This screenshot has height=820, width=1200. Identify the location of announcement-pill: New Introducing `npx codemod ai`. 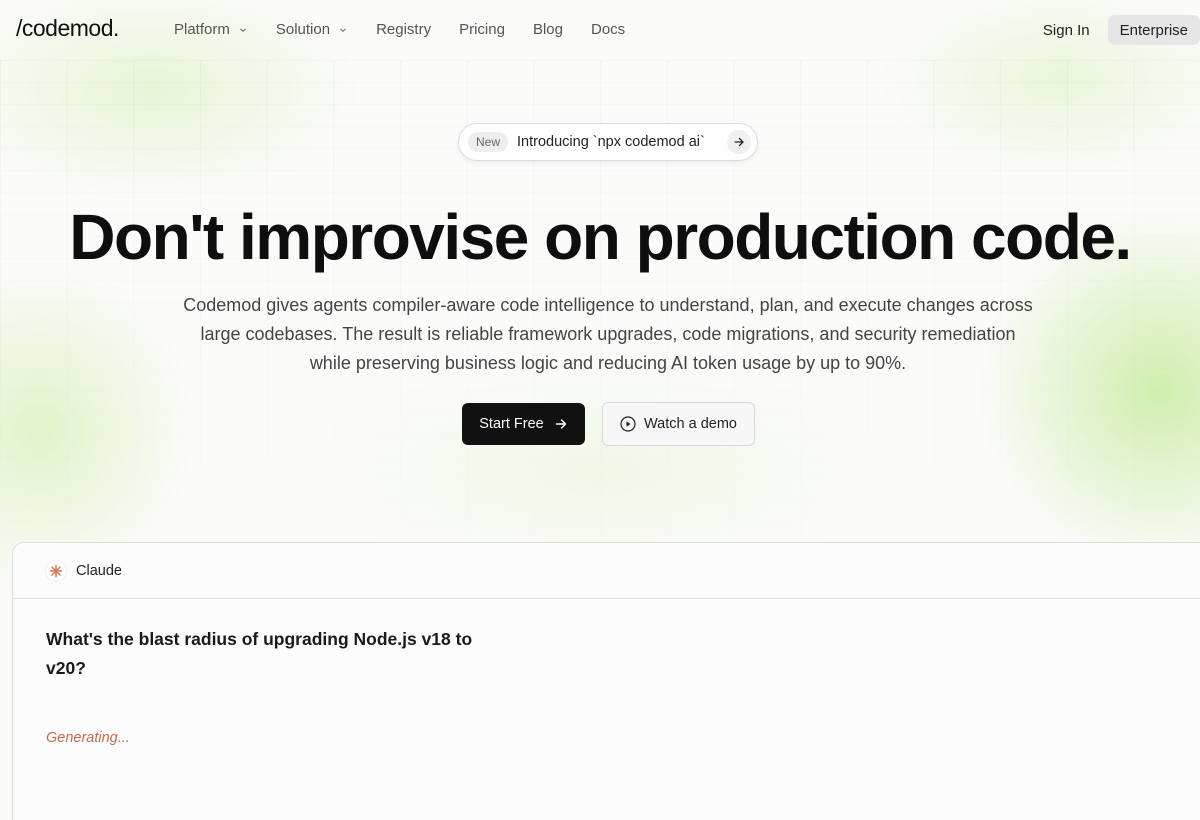
(608, 142).